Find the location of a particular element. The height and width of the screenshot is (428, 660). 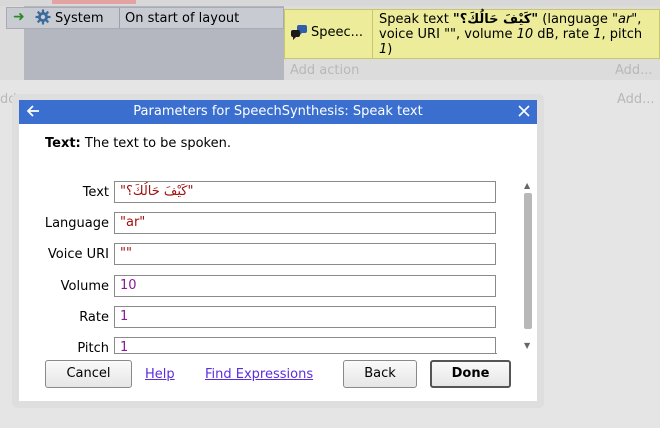

sheet-tab-highlight is located at coordinates (94, 2).